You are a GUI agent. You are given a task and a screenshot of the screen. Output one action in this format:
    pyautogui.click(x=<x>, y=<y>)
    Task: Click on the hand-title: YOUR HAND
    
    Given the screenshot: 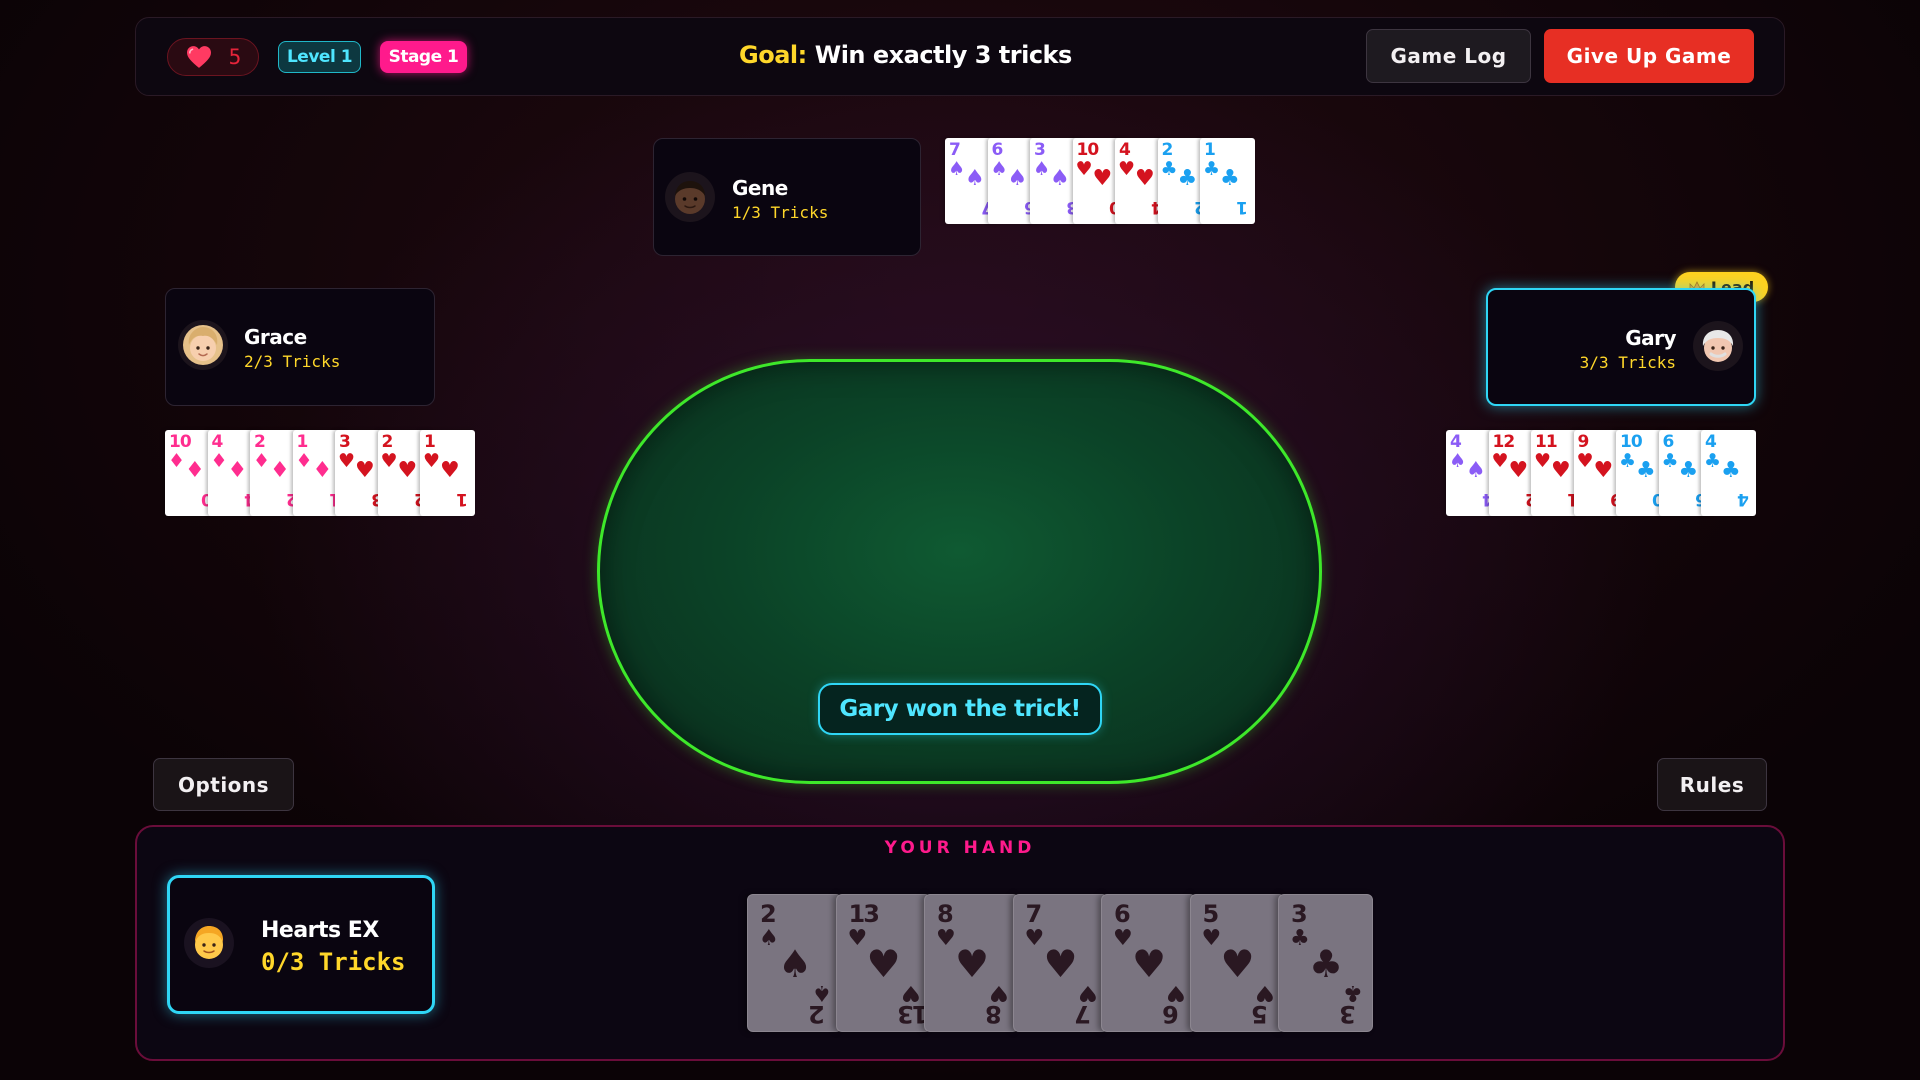 What is the action you would take?
    pyautogui.click(x=960, y=848)
    